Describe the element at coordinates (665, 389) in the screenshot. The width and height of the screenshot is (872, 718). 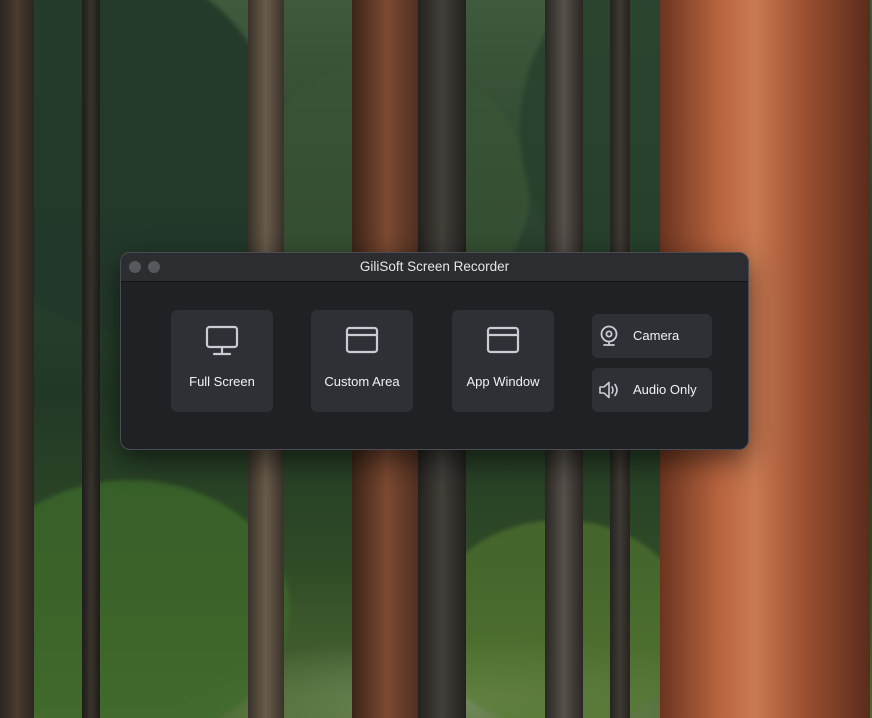
I see `audio-only-label: Audio Only` at that location.